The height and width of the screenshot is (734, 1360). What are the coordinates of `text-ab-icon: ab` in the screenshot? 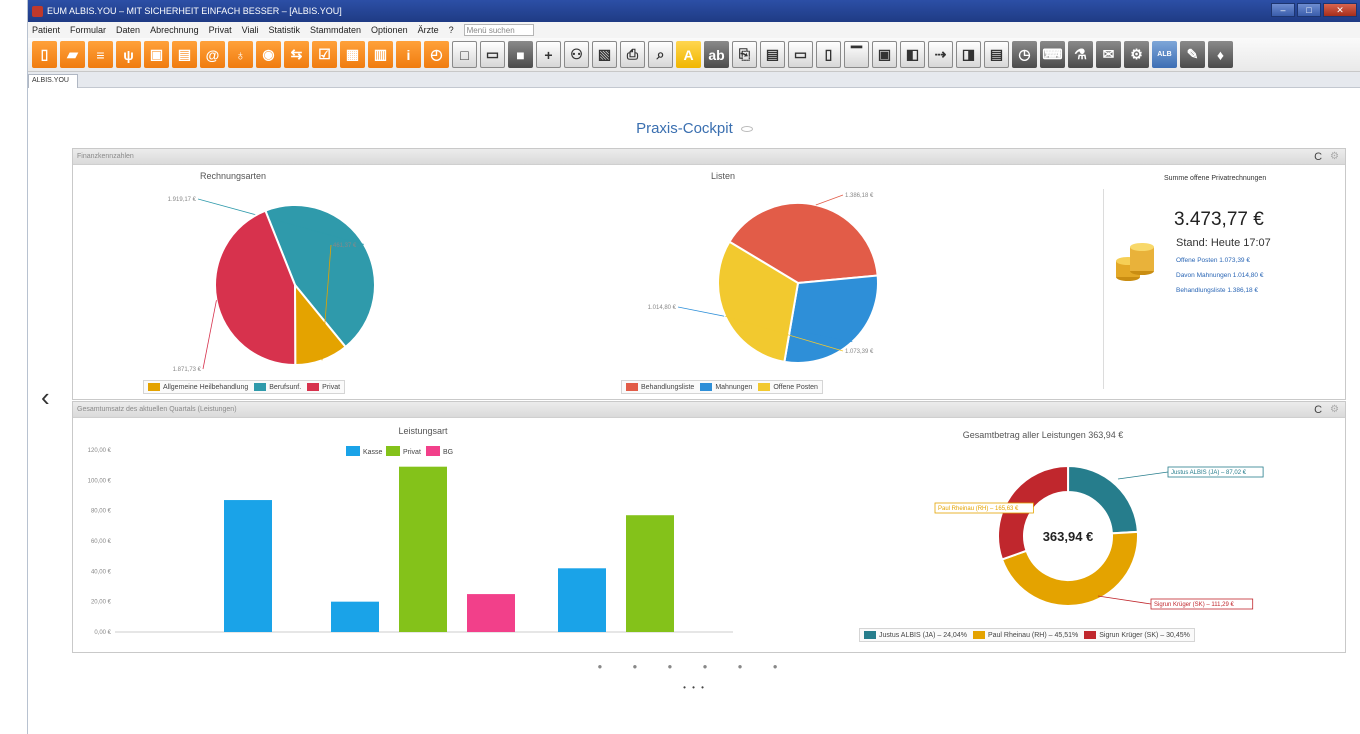 It's located at (716, 54).